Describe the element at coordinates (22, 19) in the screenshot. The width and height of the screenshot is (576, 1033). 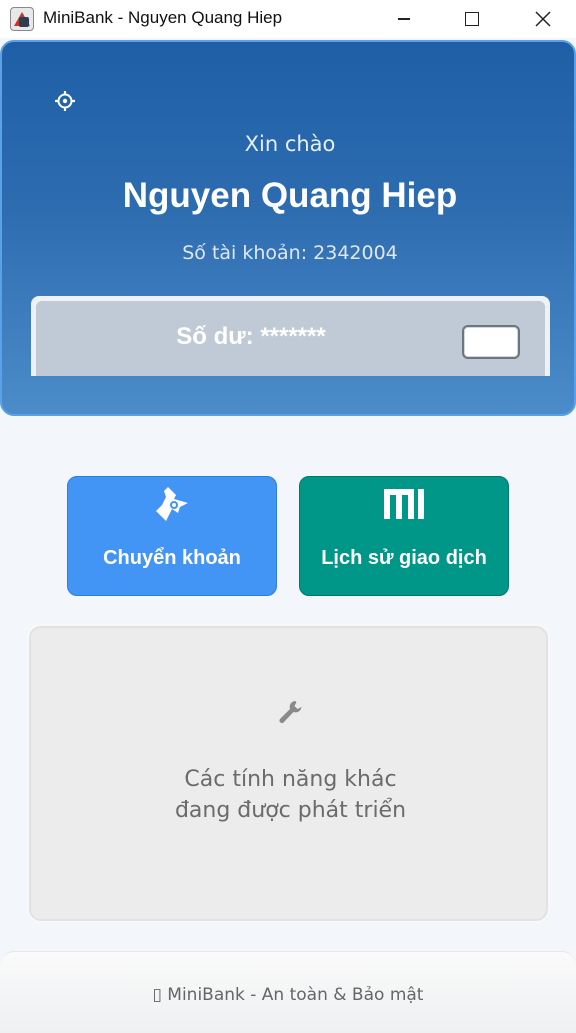
I see `app-icon` at that location.